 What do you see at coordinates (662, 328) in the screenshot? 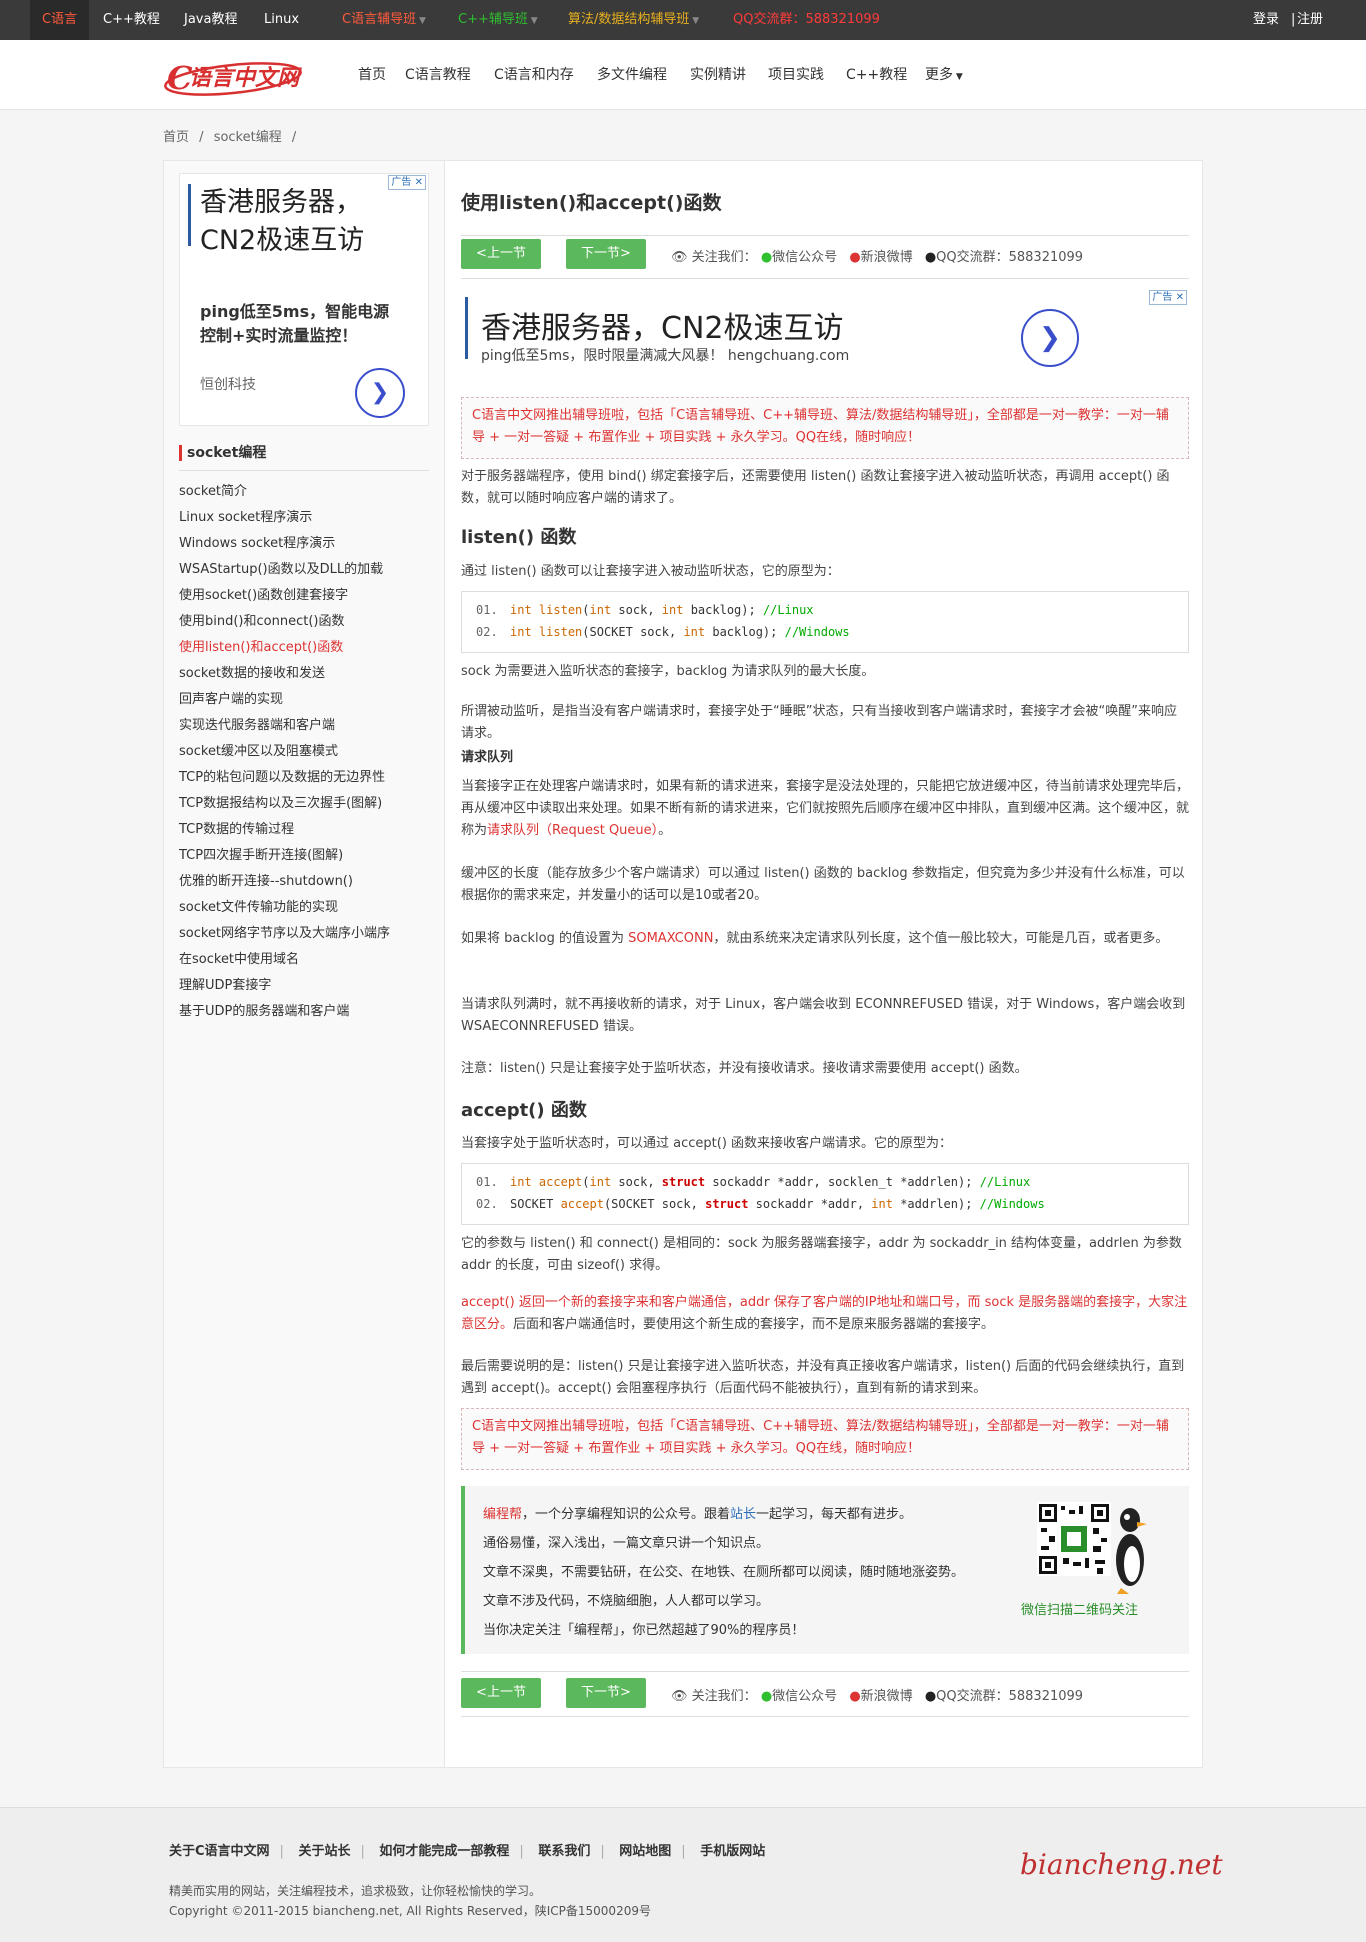
I see `top-ad-headline: 香港服务器，CN2极速互访` at bounding box center [662, 328].